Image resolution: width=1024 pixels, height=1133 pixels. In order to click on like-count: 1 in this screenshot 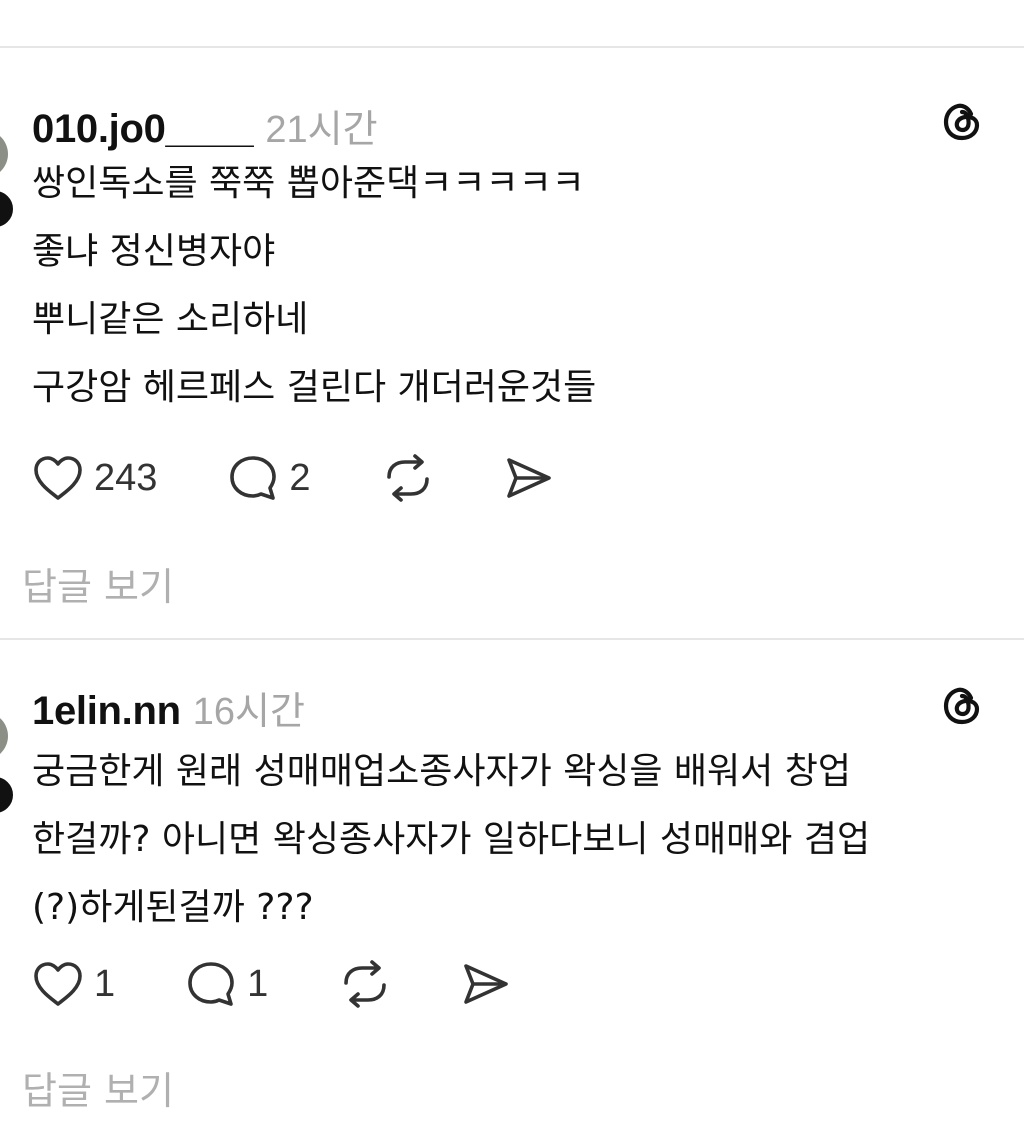, I will do `click(105, 983)`.